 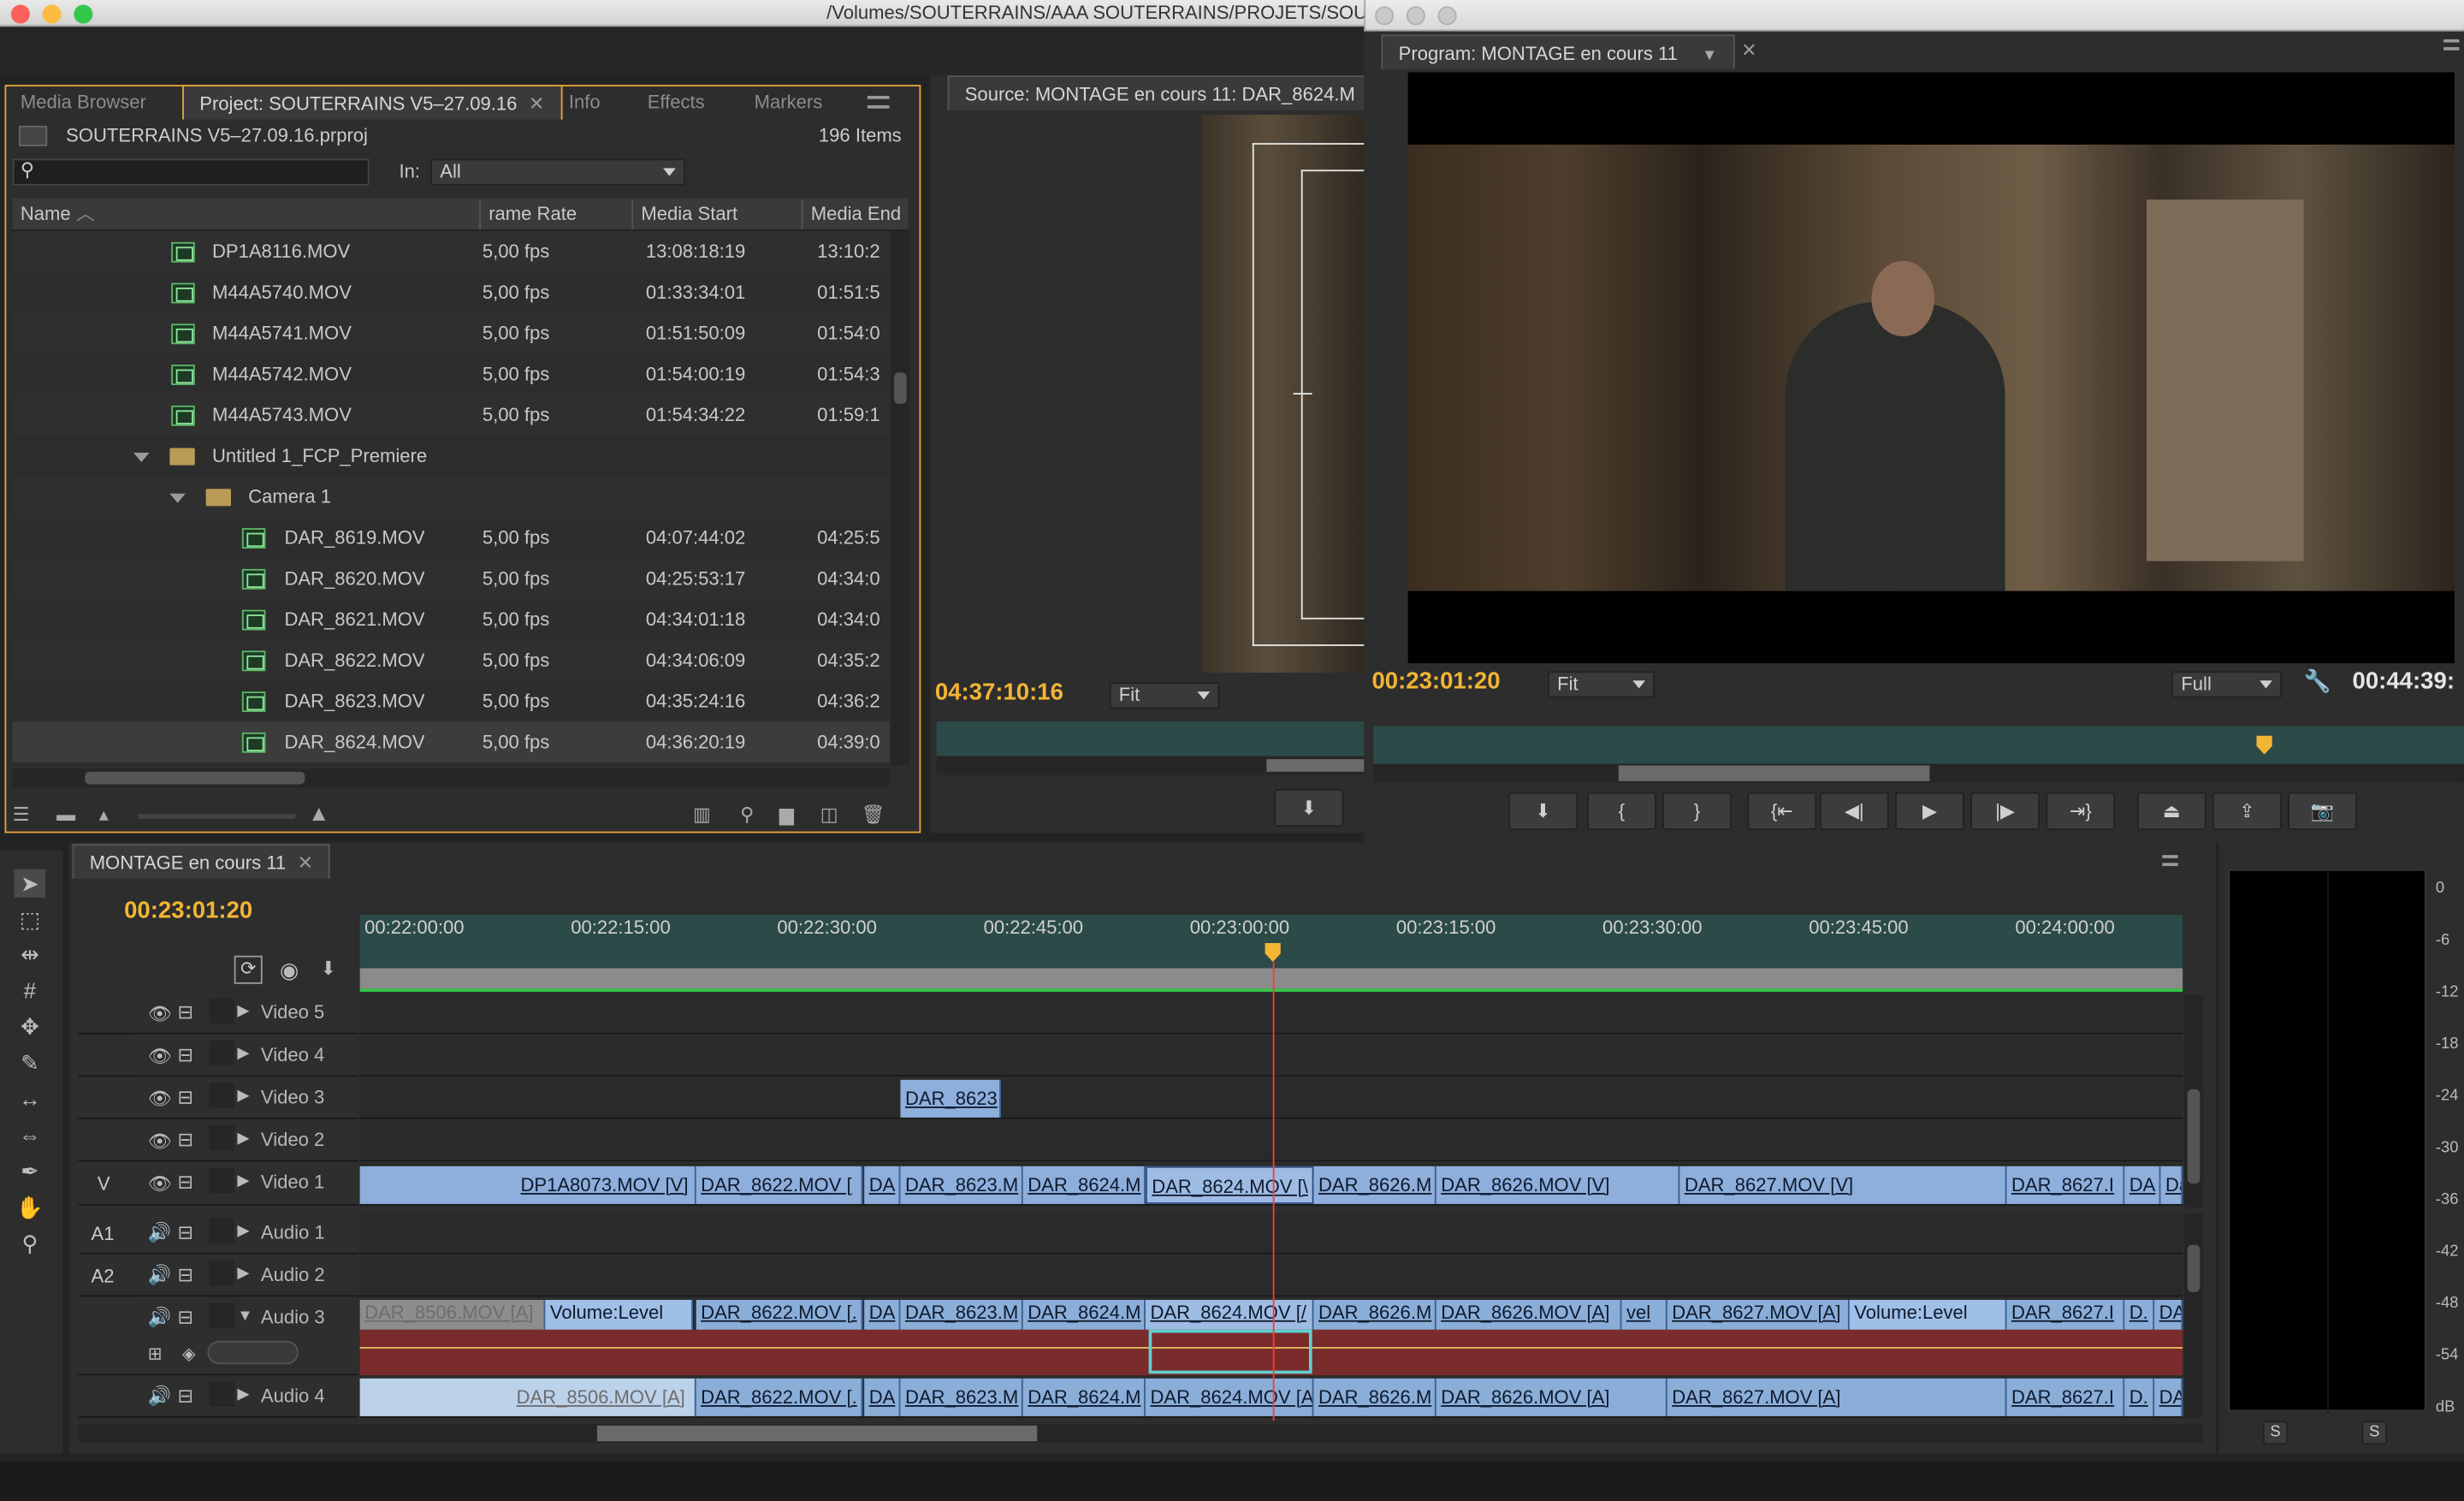 I want to click on timeline-hscroll-thumb, so click(x=817, y=1433).